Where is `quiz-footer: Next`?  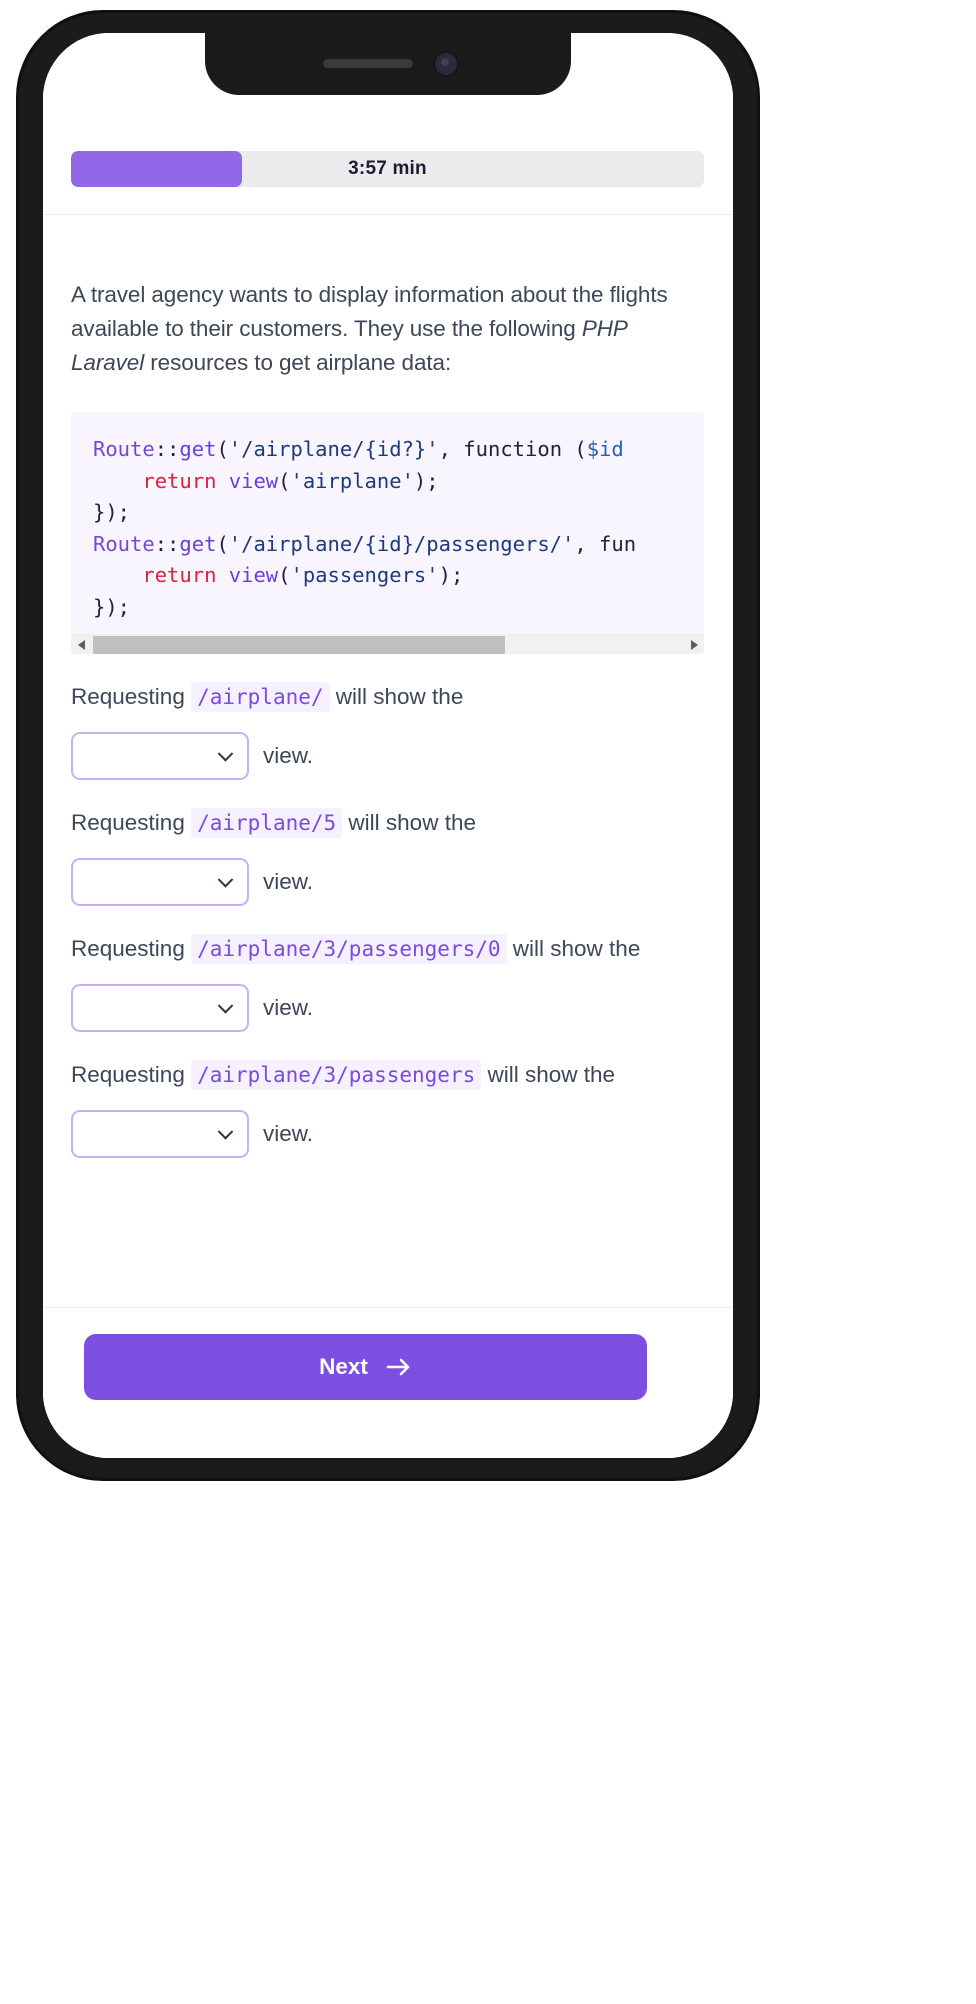
quiz-footer: Next is located at coordinates (388, 1382).